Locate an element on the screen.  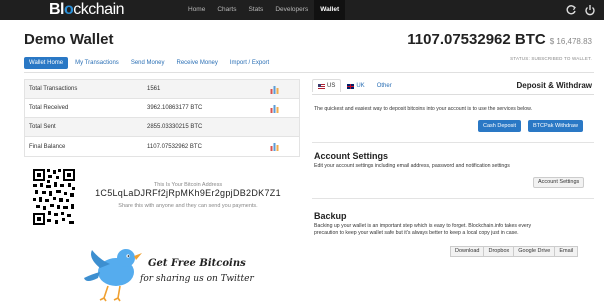
logo-text-part1: Bl is located at coordinates (57, 9).